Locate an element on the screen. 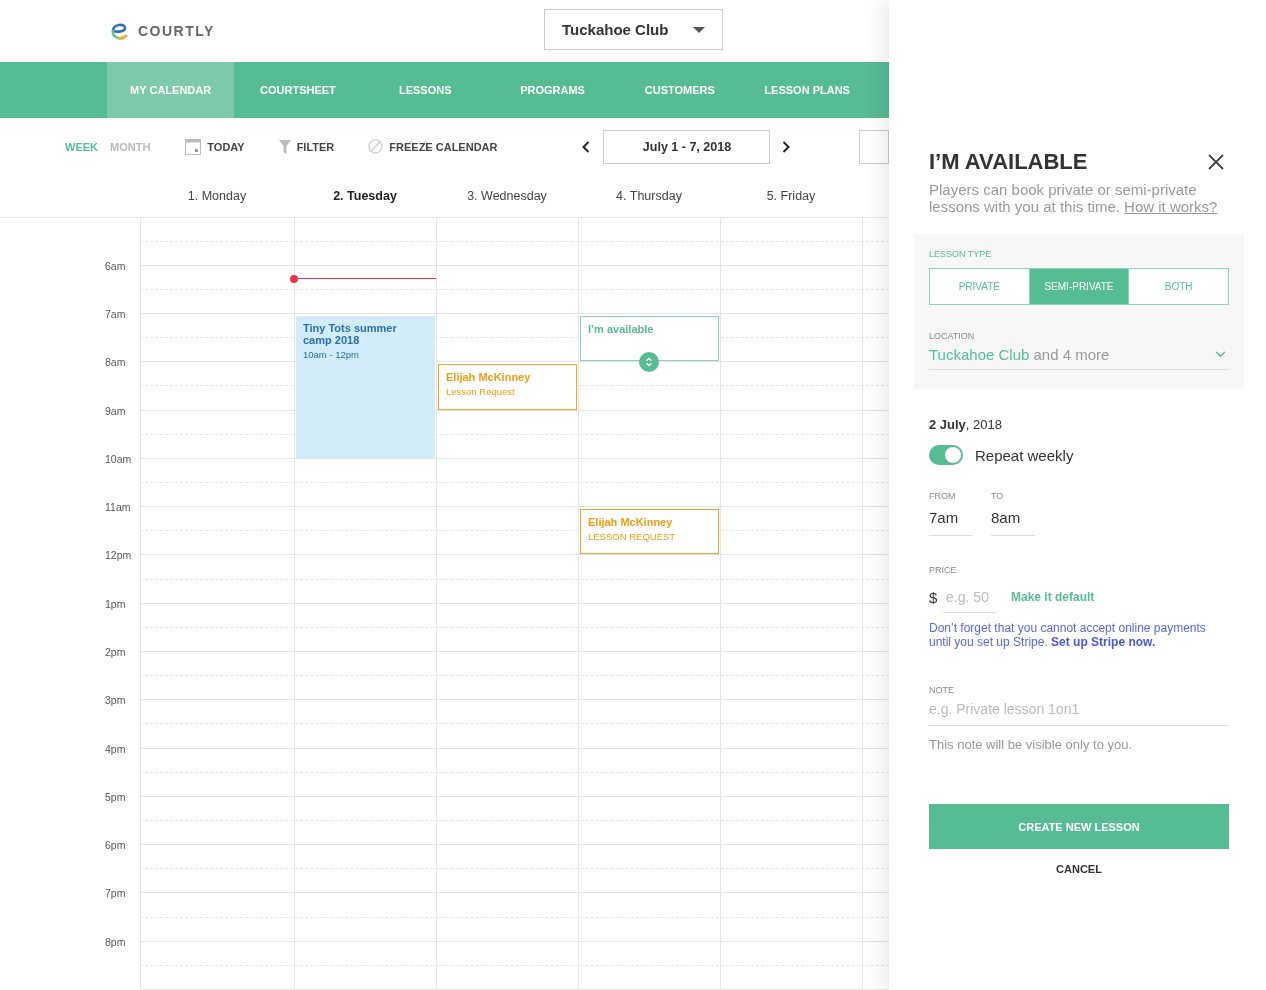 Image resolution: width=1266 pixels, height=990 pixels. toolbar-action: FILTER is located at coordinates (306, 147).